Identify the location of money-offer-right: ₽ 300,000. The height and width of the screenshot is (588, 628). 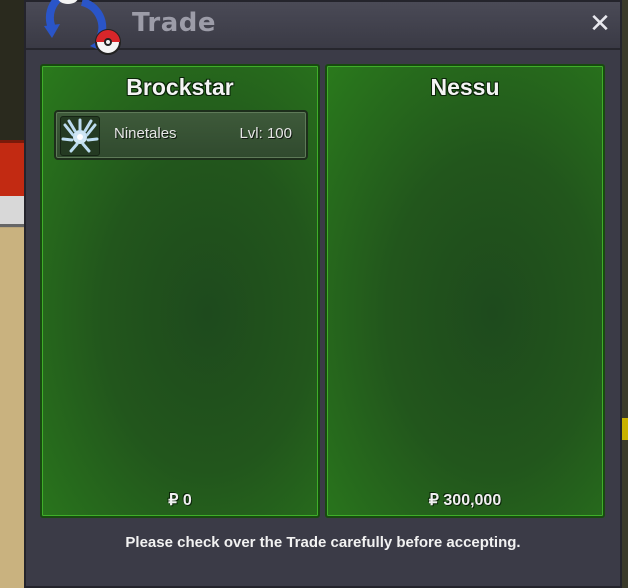
(465, 500).